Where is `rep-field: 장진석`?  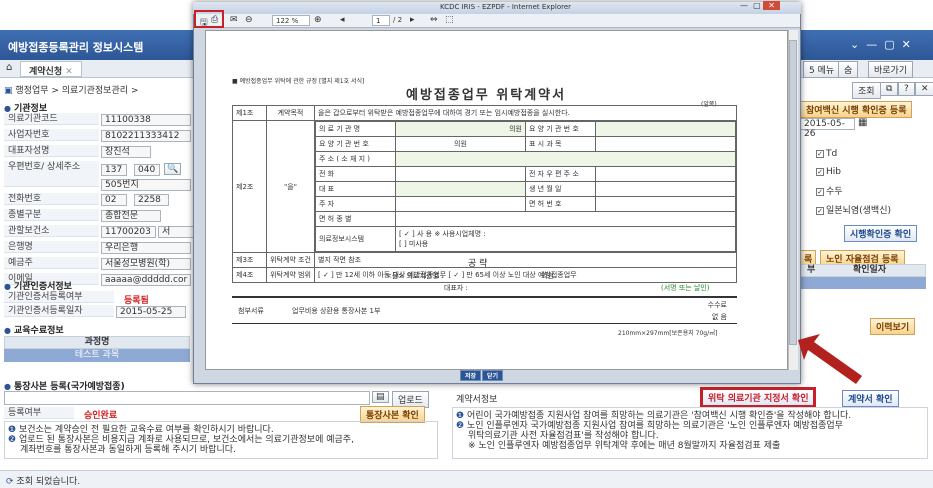 rep-field: 장진석 is located at coordinates (126, 152).